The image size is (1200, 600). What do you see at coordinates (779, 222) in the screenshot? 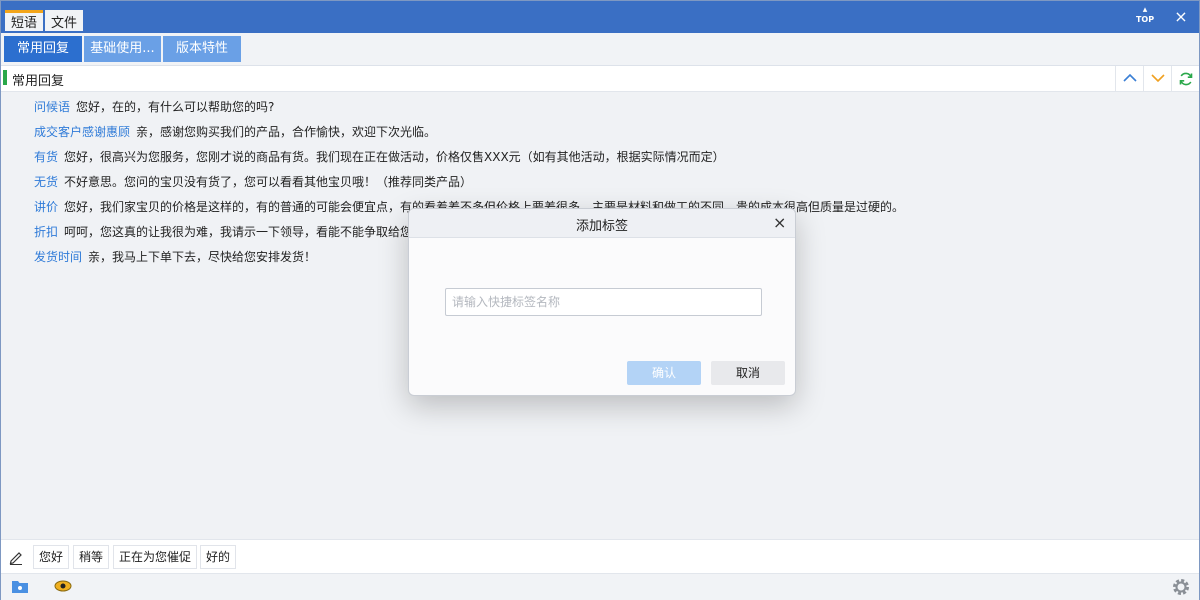
I see `dialog-close-button: ×` at bounding box center [779, 222].